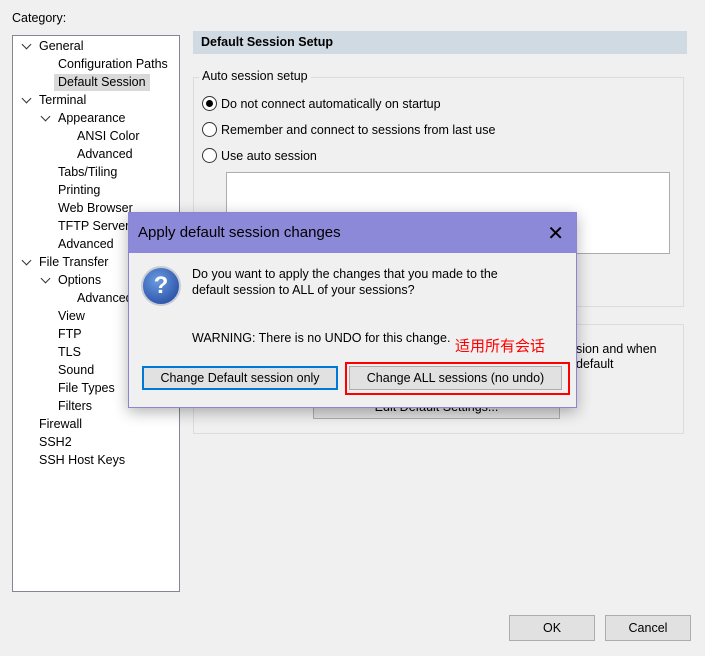  What do you see at coordinates (648, 628) in the screenshot?
I see `cancel-button: Cancel` at bounding box center [648, 628].